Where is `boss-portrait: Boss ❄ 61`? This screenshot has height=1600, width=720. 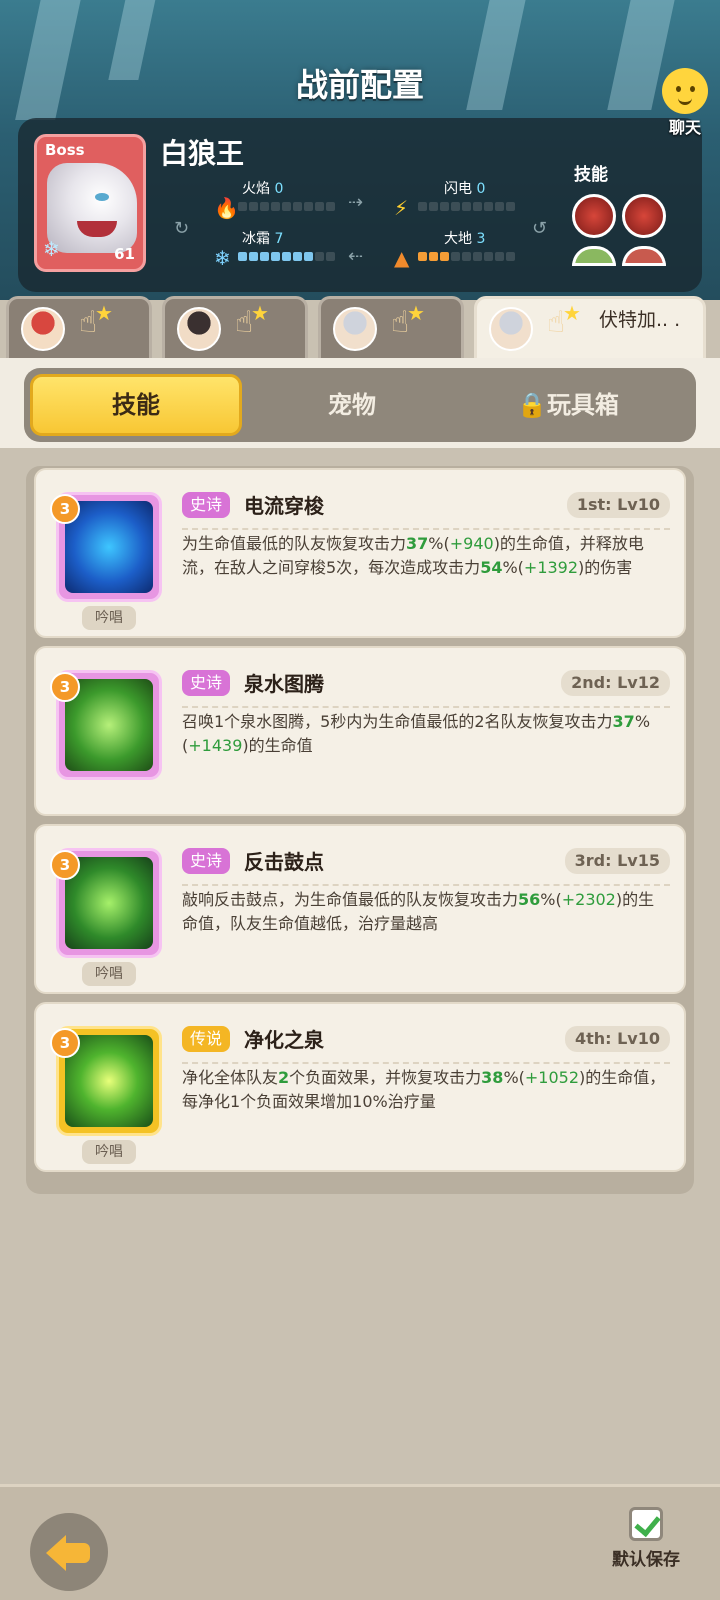 boss-portrait: Boss ❄ 61 is located at coordinates (90, 203).